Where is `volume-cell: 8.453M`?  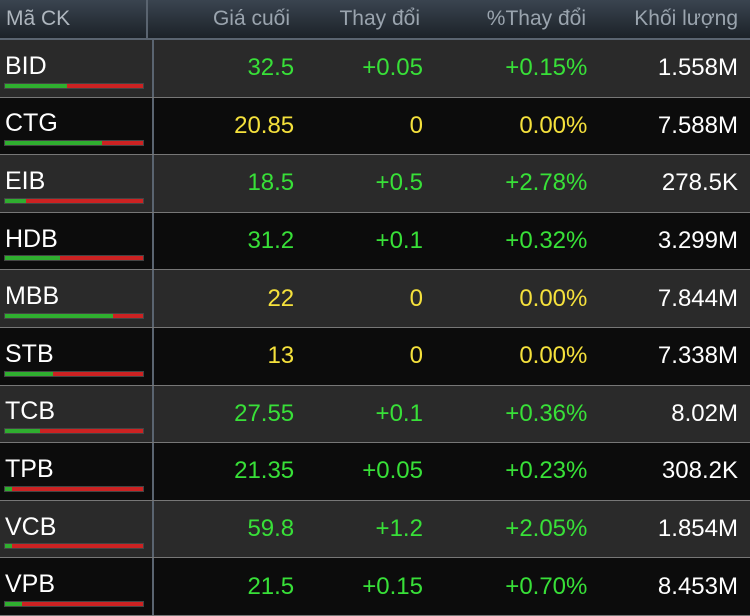
volume-cell: 8.453M is located at coordinates (697, 586).